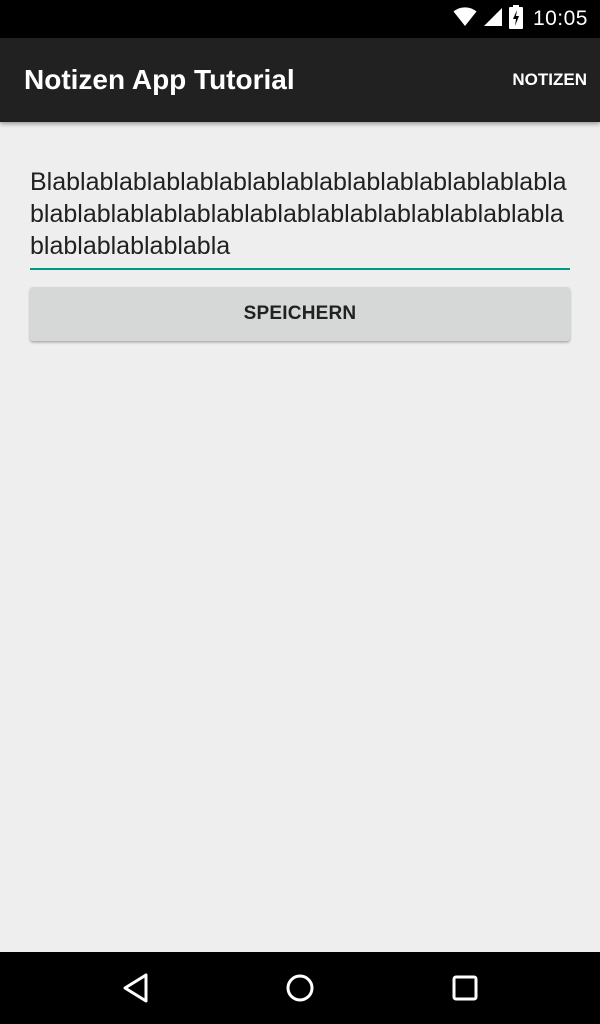 The width and height of the screenshot is (600, 1024). Describe the element at coordinates (300, 19) in the screenshot. I see `status-bar: 10:05` at that location.